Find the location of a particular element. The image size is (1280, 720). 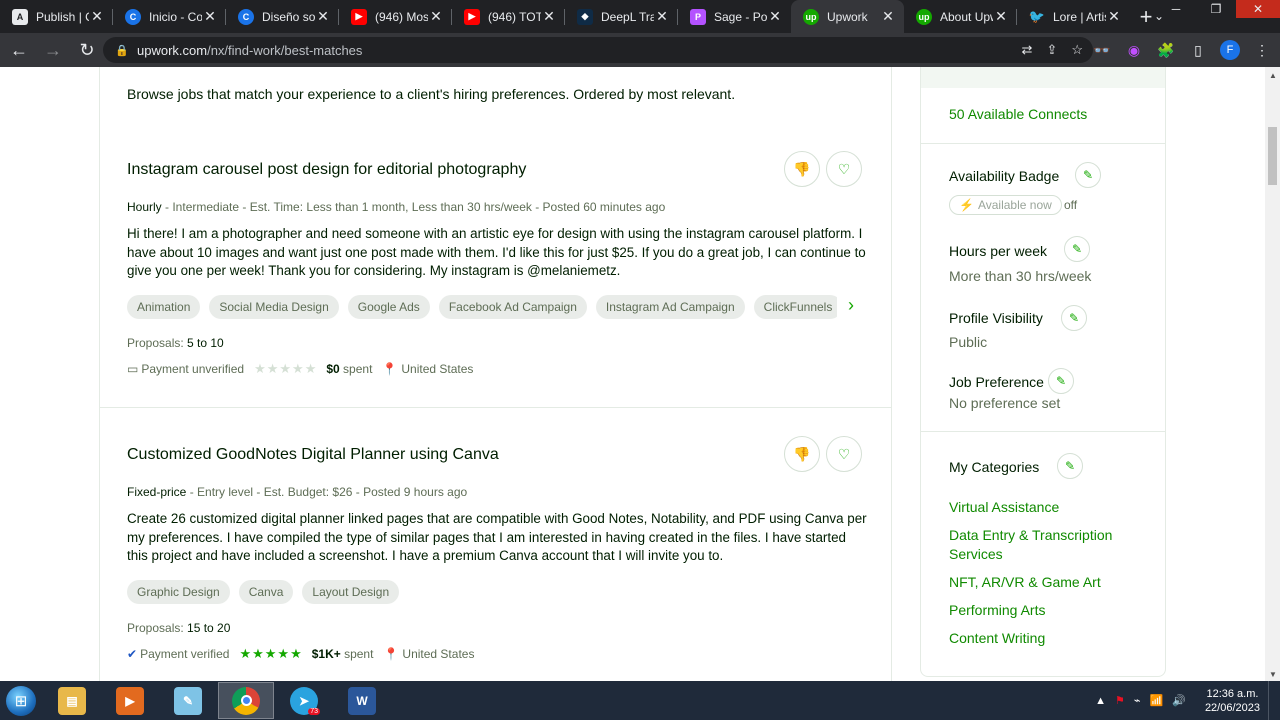

taskbar-file-explorer: ▤ is located at coordinates (72, 700).